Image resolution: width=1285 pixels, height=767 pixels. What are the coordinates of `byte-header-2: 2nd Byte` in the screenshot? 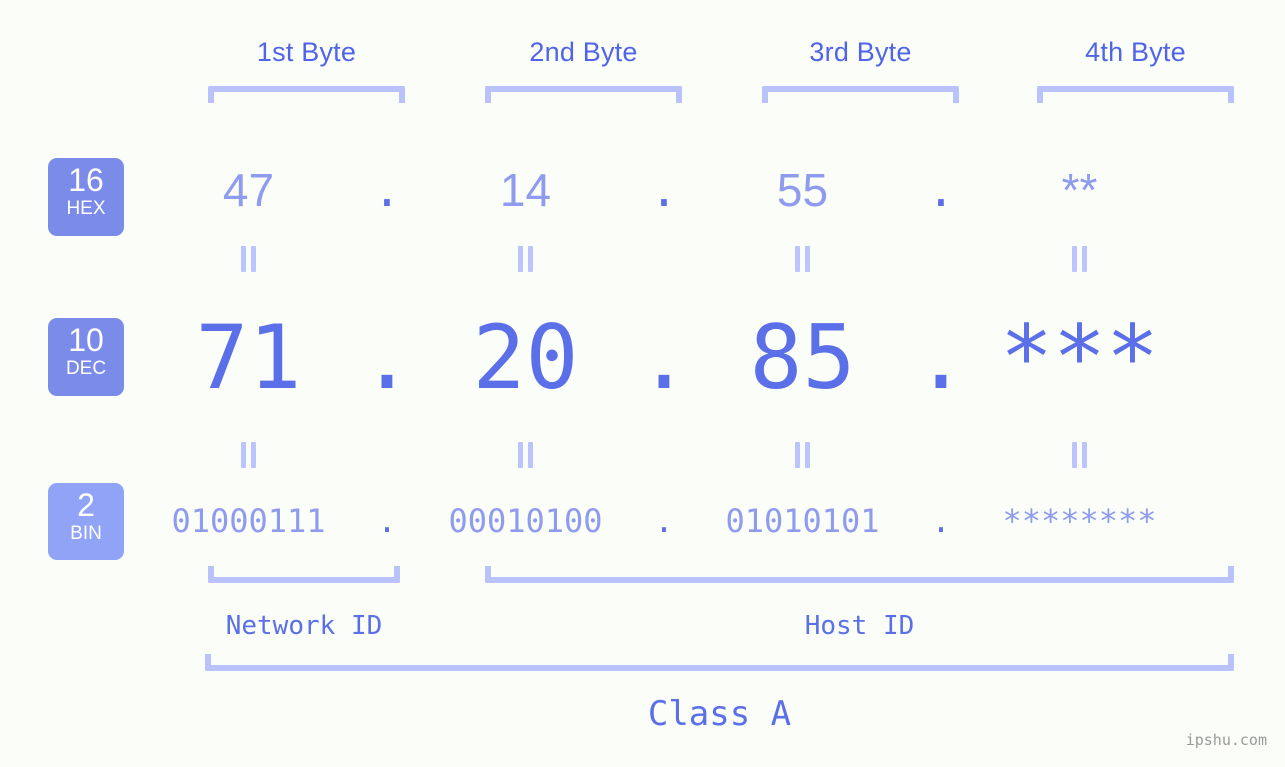 It's located at (583, 52).